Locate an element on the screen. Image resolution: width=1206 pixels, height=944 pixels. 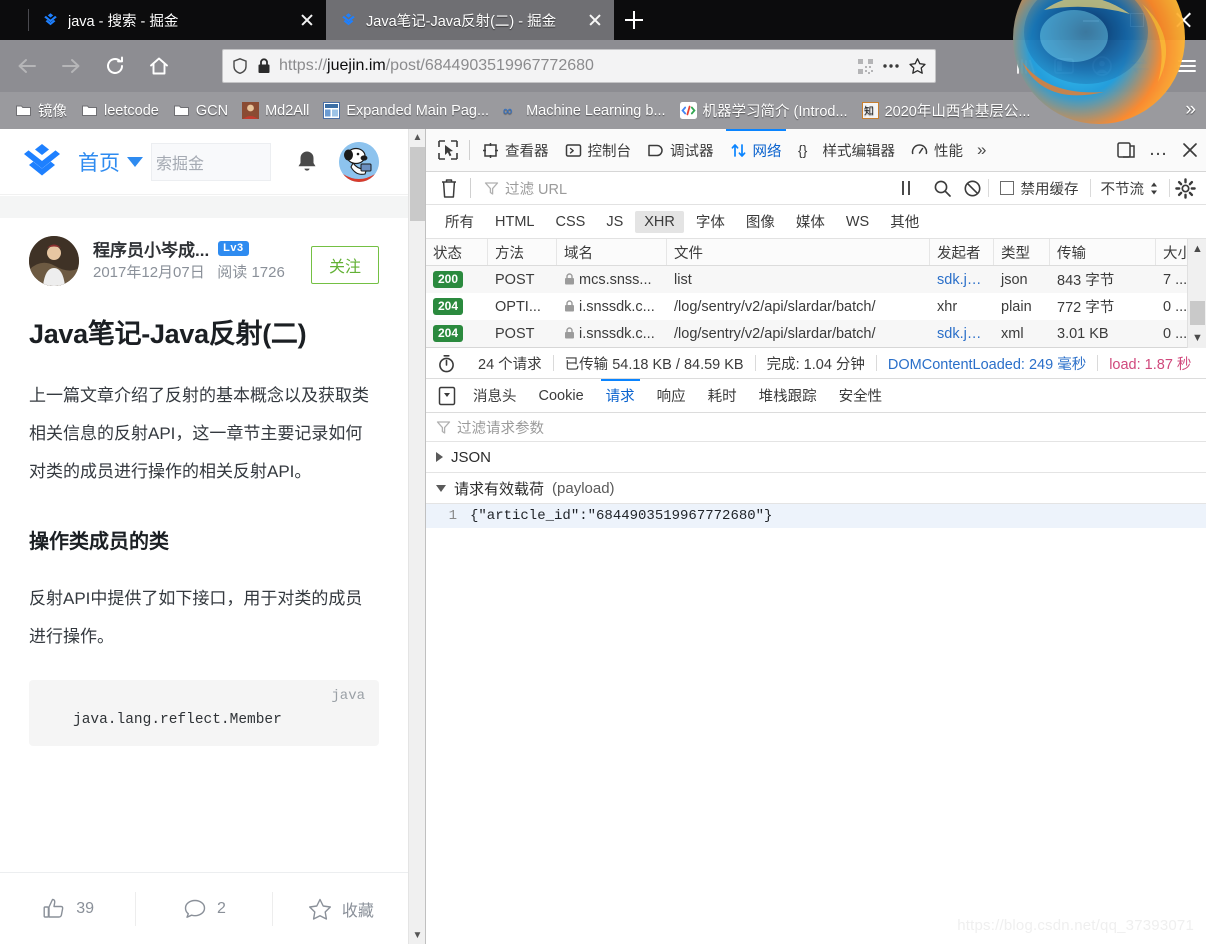
minimize-button is located at coordinates (1091, 20).